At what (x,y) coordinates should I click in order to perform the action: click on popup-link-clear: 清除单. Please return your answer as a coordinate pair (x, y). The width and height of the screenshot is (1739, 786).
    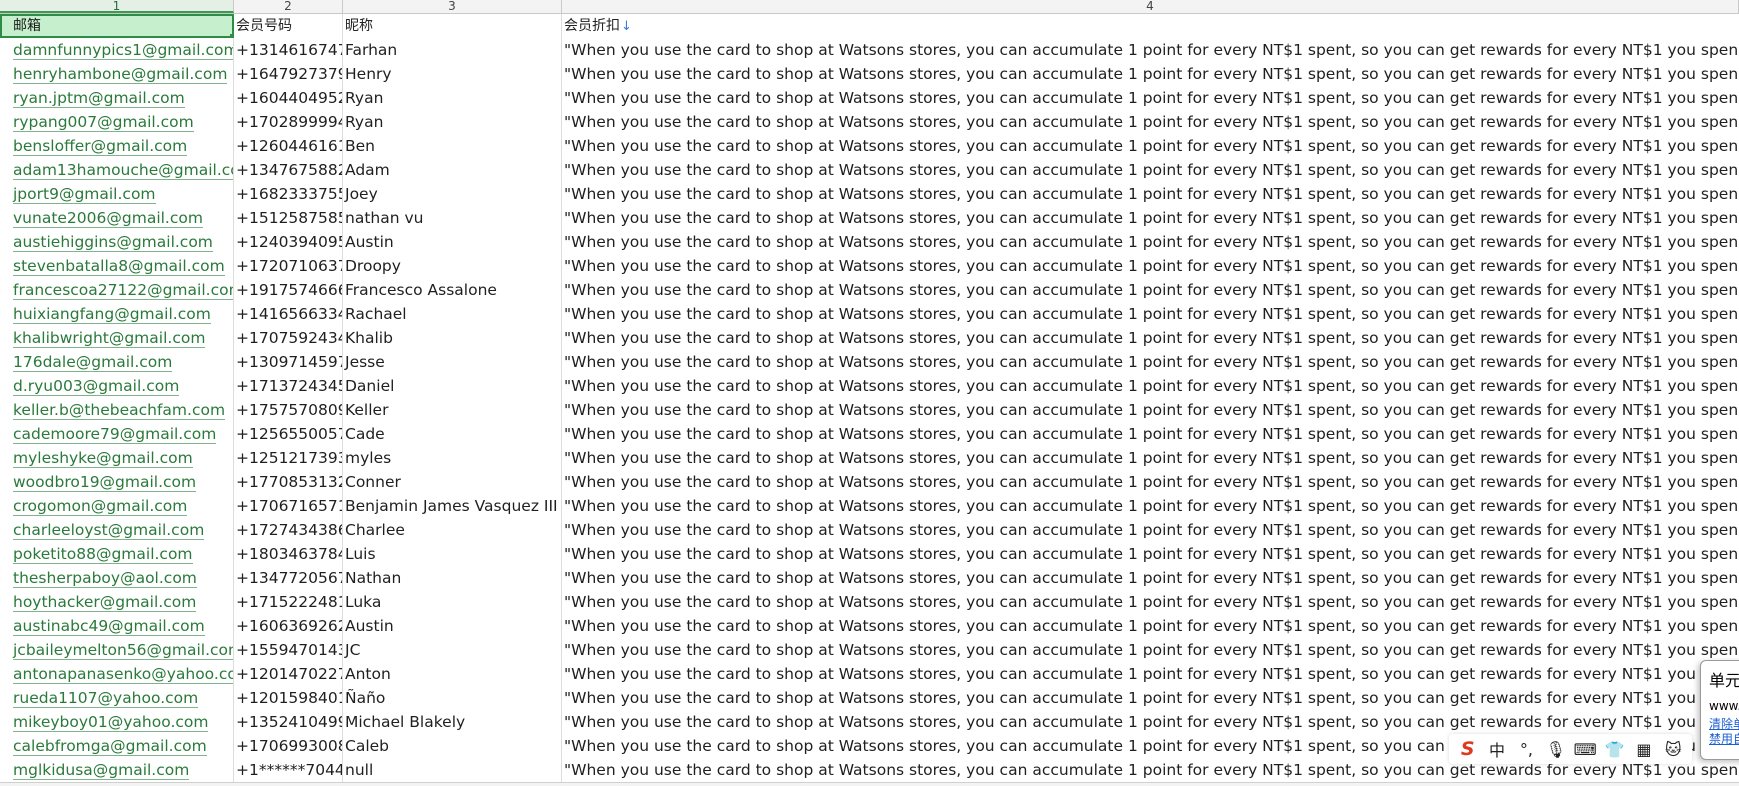
    Looking at the image, I should click on (1724, 724).